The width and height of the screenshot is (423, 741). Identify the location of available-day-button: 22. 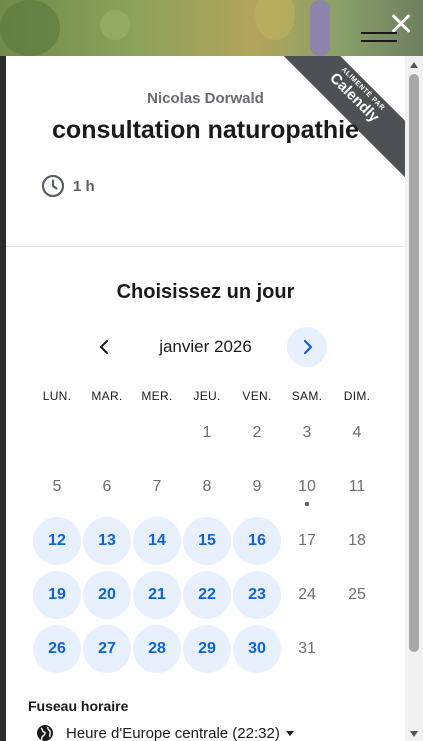
(207, 595).